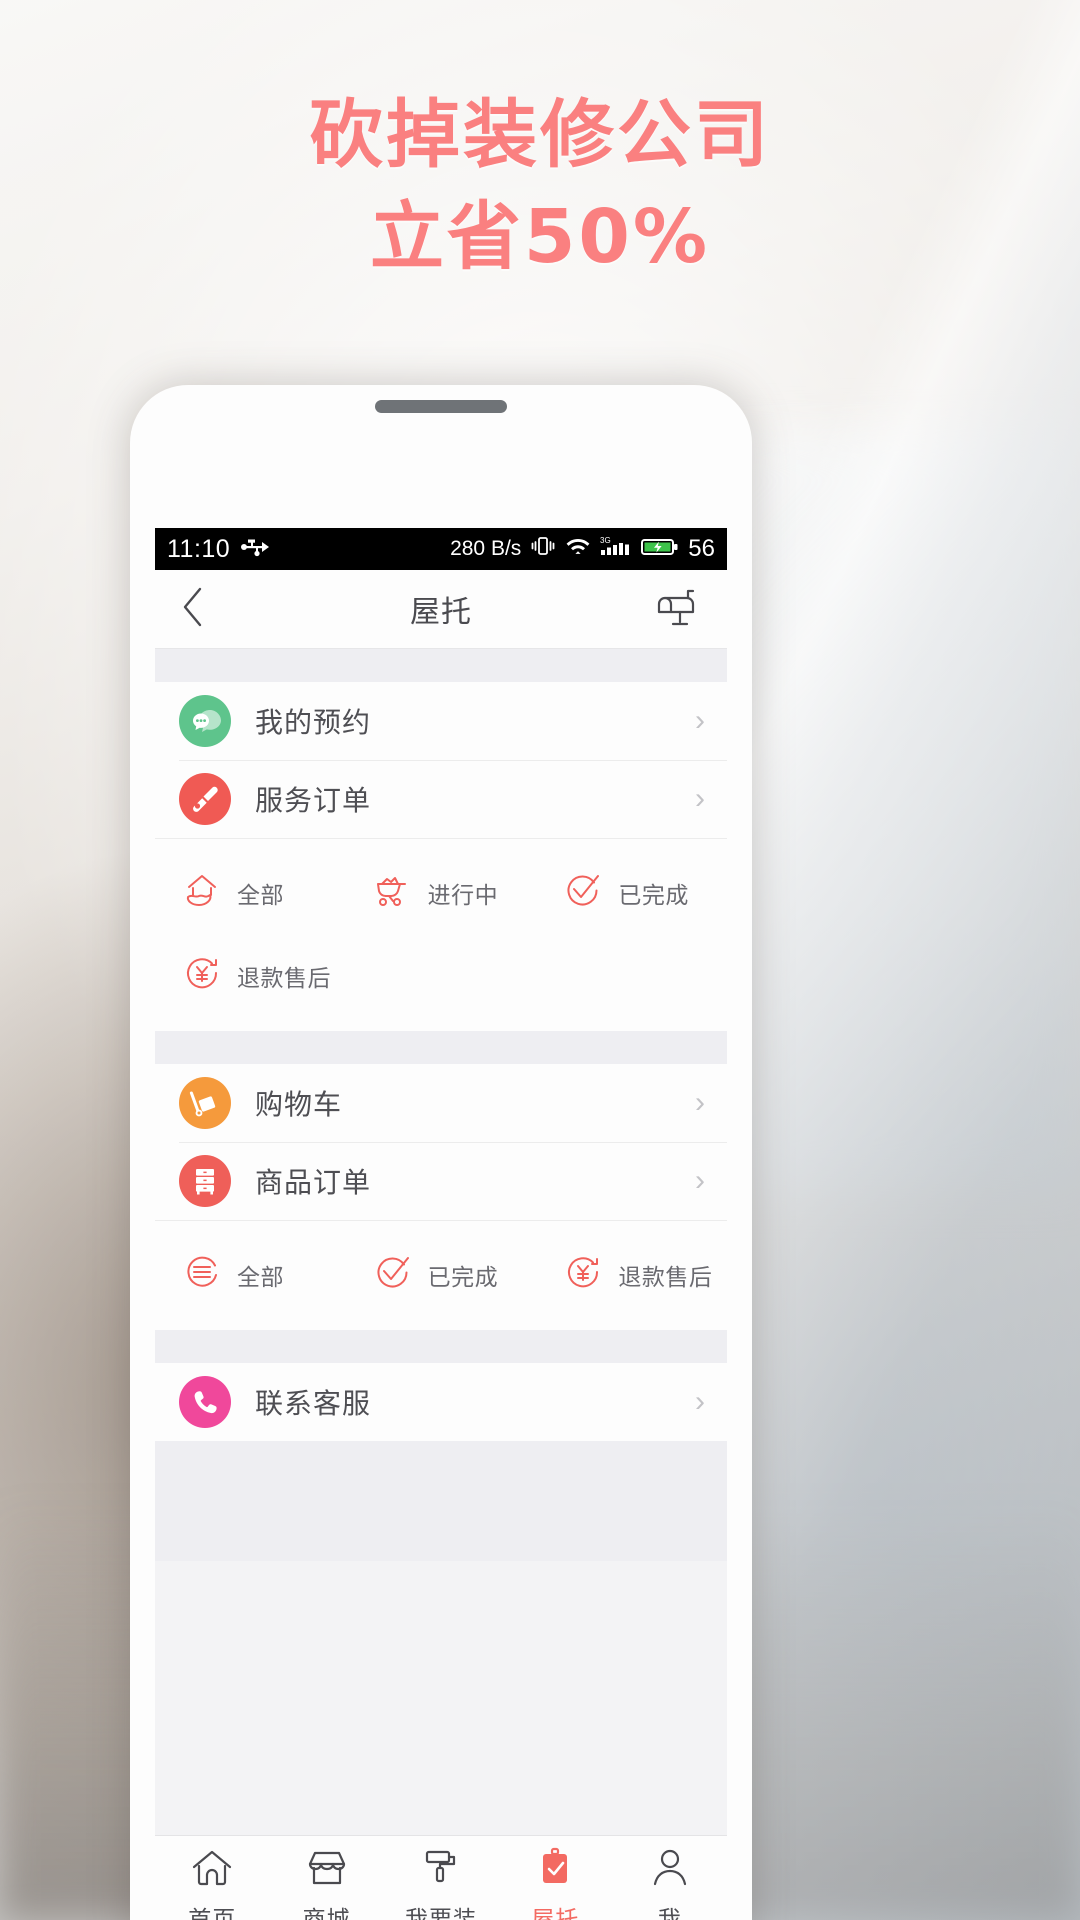 This screenshot has height=1920, width=1080. I want to click on bottom-tab-bar: 首页 商城 我要装 屋托 我, so click(441, 1877).